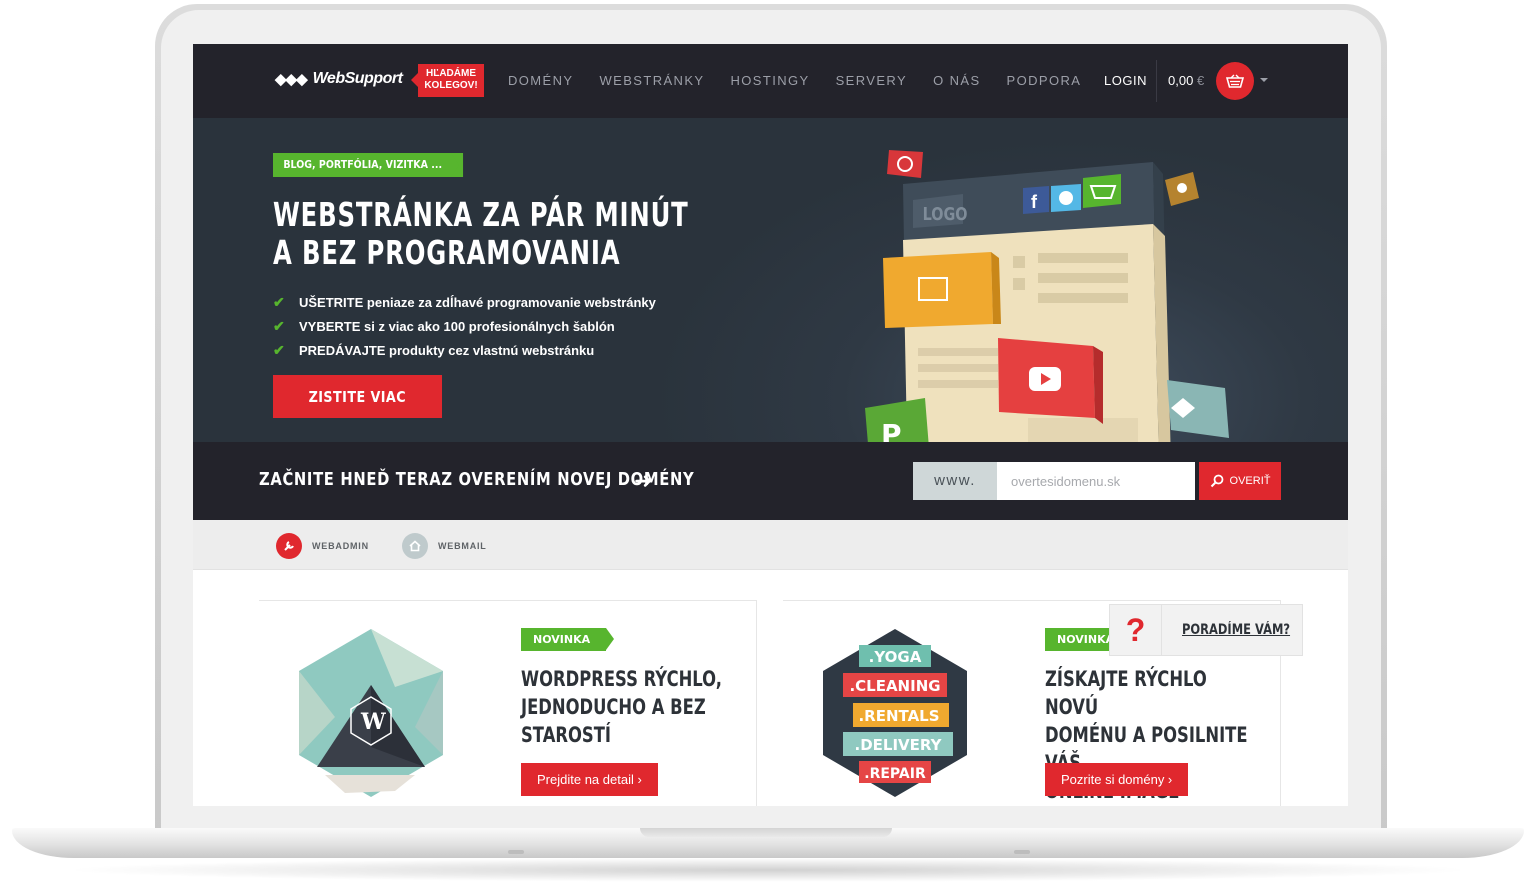 Image resolution: width=1536 pixels, height=894 pixels. Describe the element at coordinates (959, 481) in the screenshot. I see `www-prefix: www.` at that location.